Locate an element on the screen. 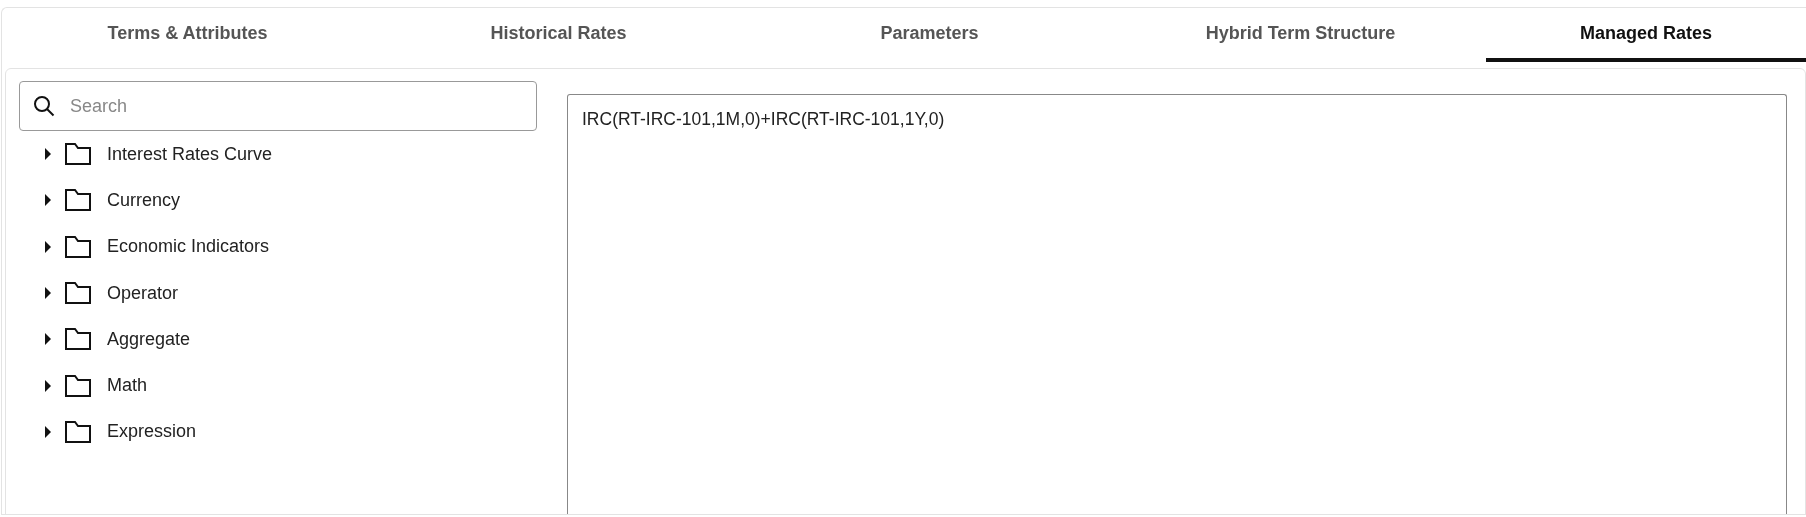  tree-item: Operator is located at coordinates (143, 293).